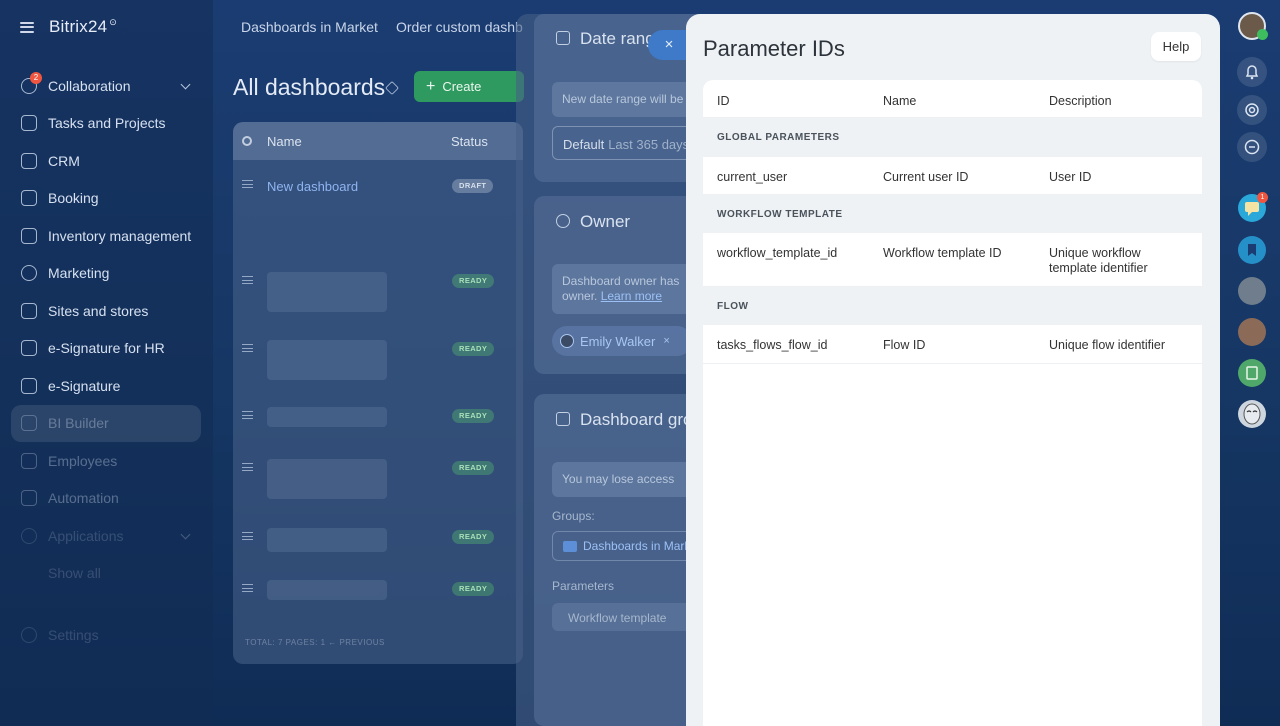 Image resolution: width=1280 pixels, height=726 pixels. What do you see at coordinates (668, 45) in the screenshot?
I see `close-button: ×` at bounding box center [668, 45].